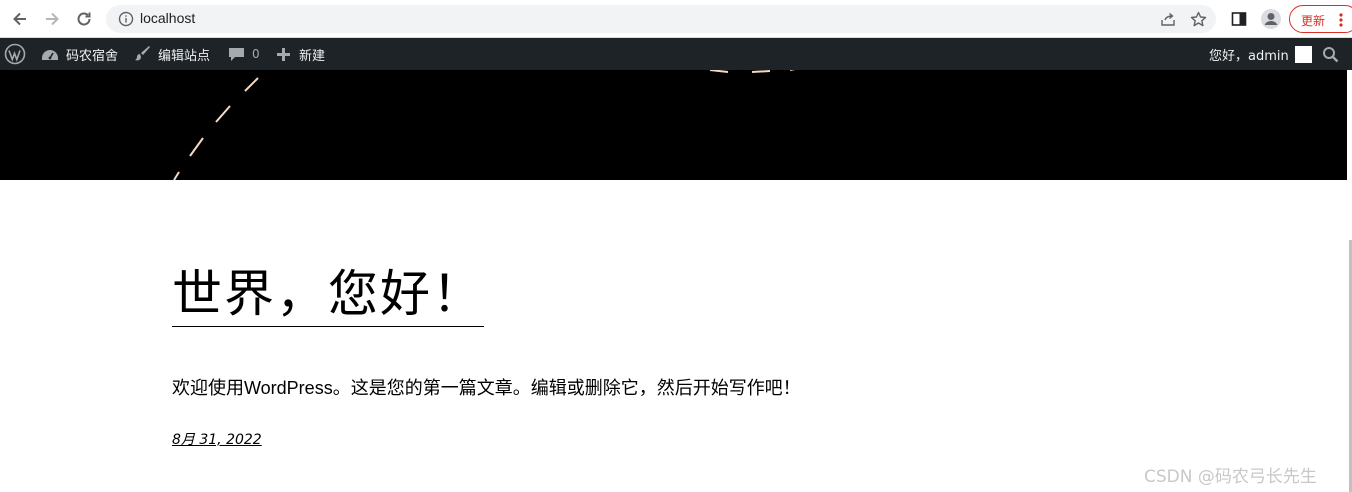 Image resolution: width=1352 pixels, height=492 pixels. Describe the element at coordinates (217, 439) in the screenshot. I see `post-date-link: 8月 31, 2022` at that location.